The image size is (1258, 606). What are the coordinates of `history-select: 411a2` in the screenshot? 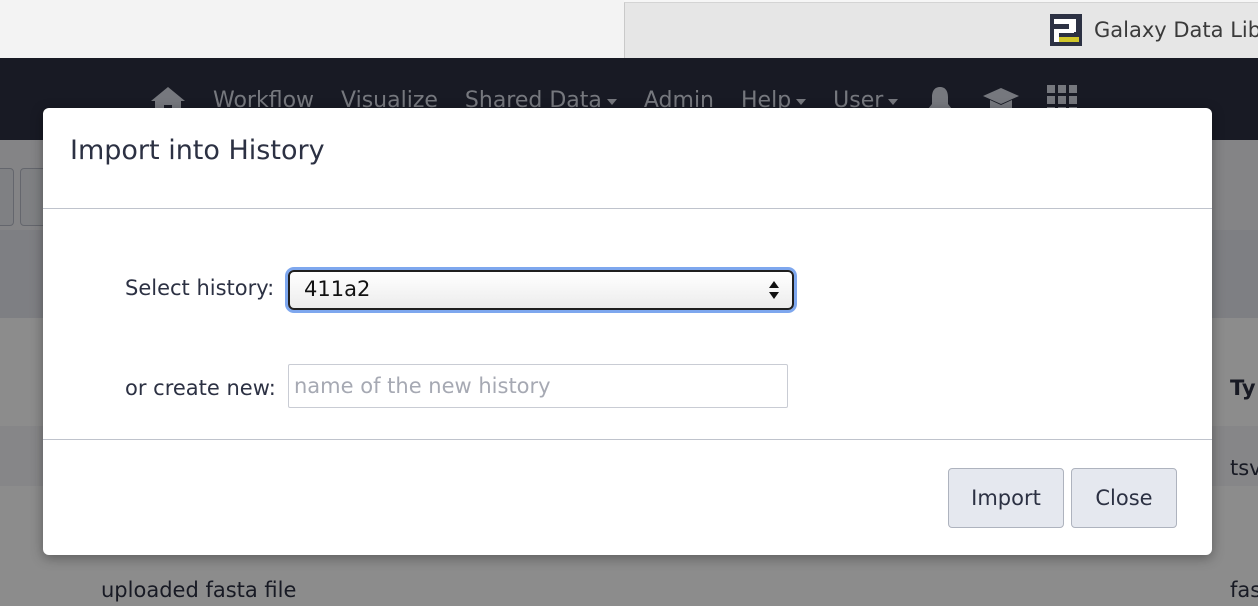 It's located at (541, 290).